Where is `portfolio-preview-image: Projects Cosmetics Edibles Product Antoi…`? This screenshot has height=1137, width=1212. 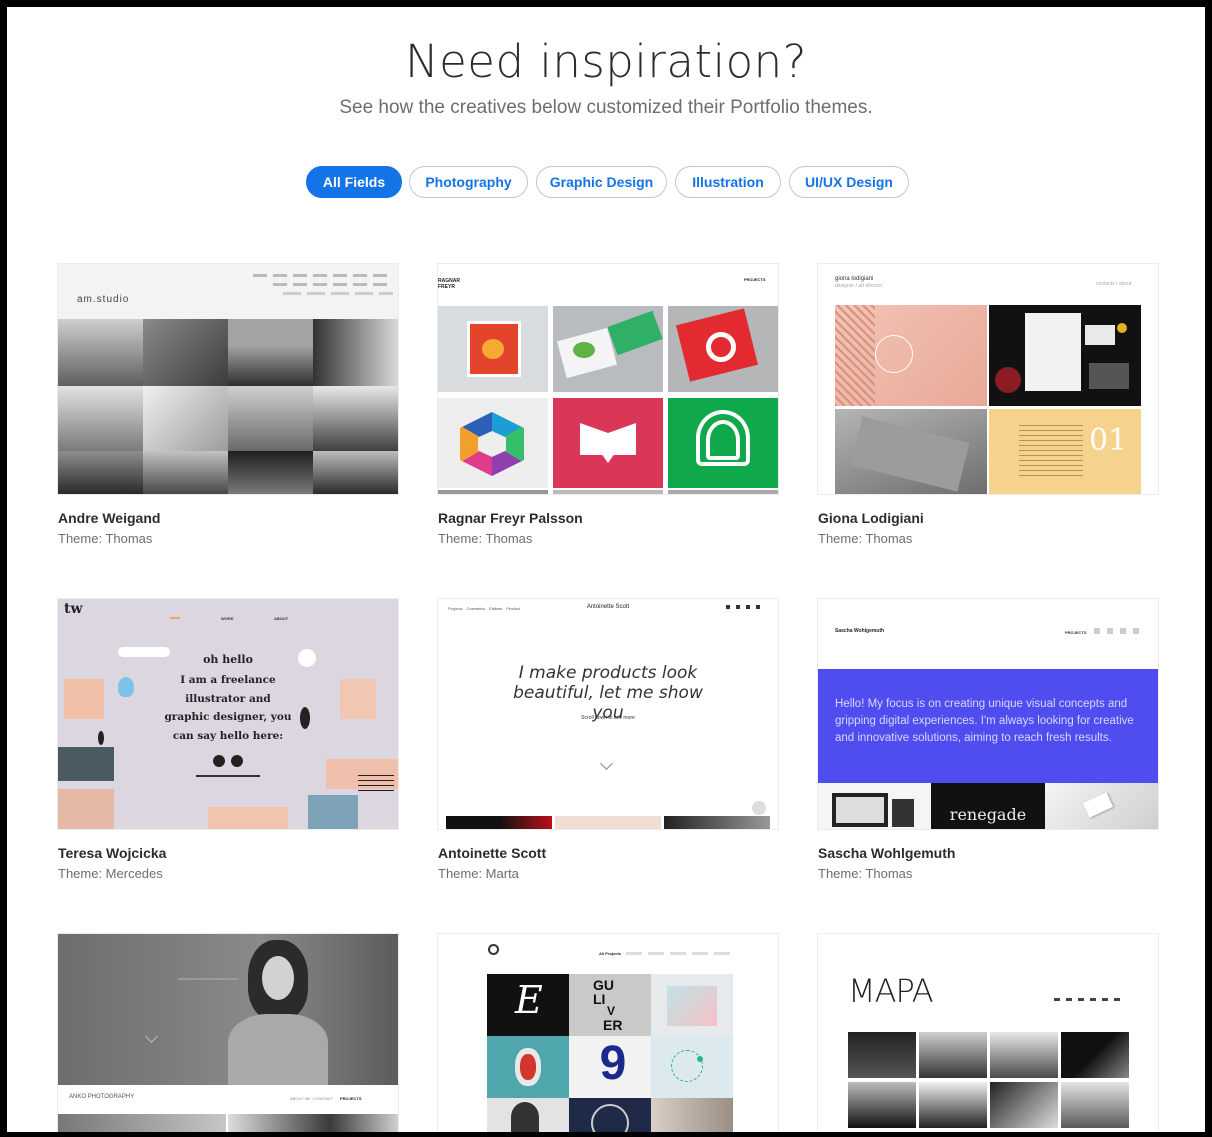
portfolio-preview-image: Projects Cosmetics Edibles Product Antoi… is located at coordinates (608, 714).